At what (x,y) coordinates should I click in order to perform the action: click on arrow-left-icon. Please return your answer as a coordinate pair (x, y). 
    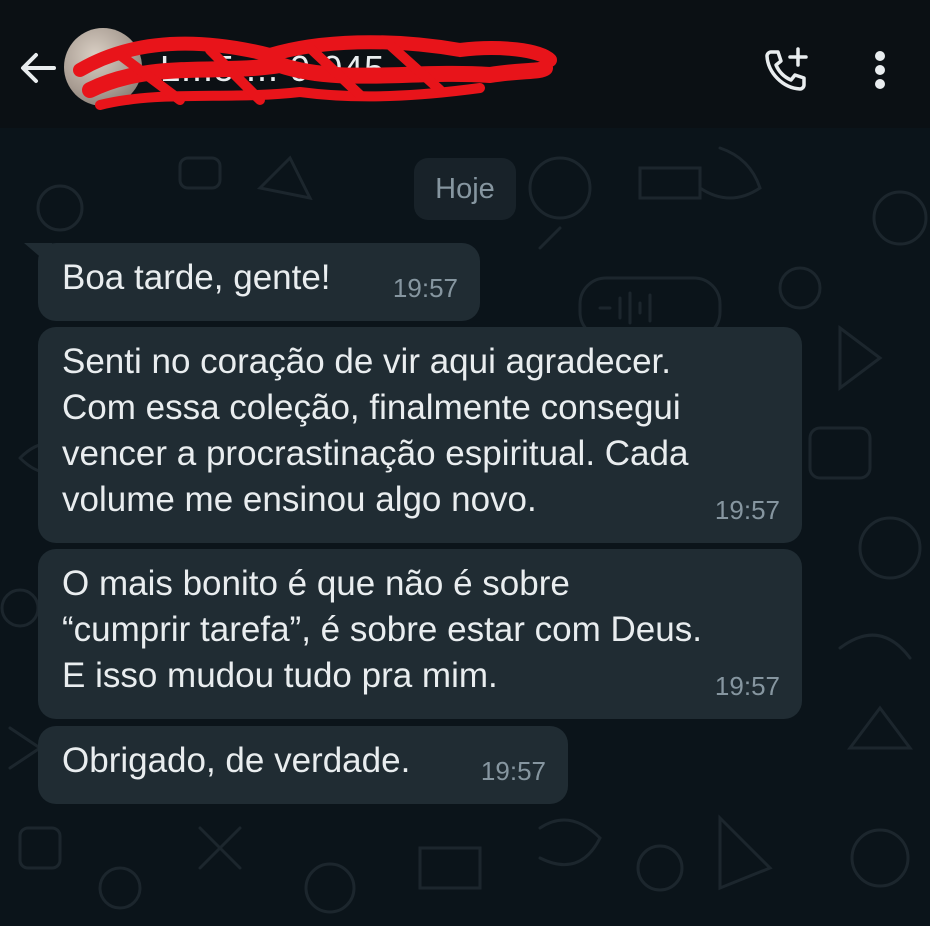
    Looking at the image, I should click on (38, 68).